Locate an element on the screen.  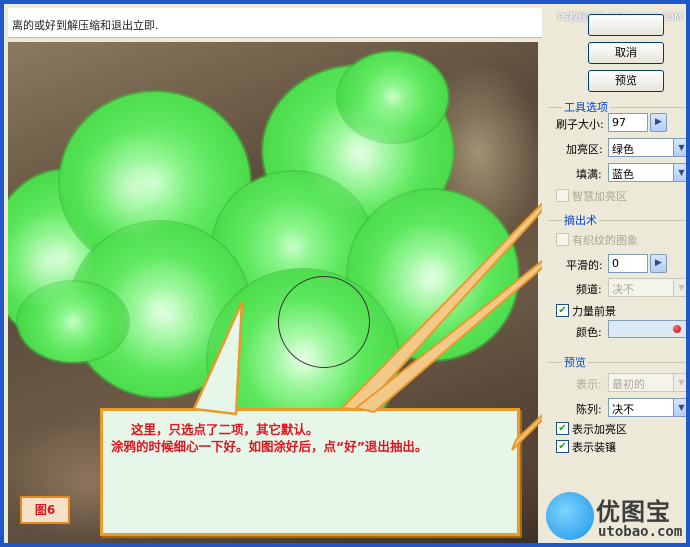
bird-icon is located at coordinates (570, 516).